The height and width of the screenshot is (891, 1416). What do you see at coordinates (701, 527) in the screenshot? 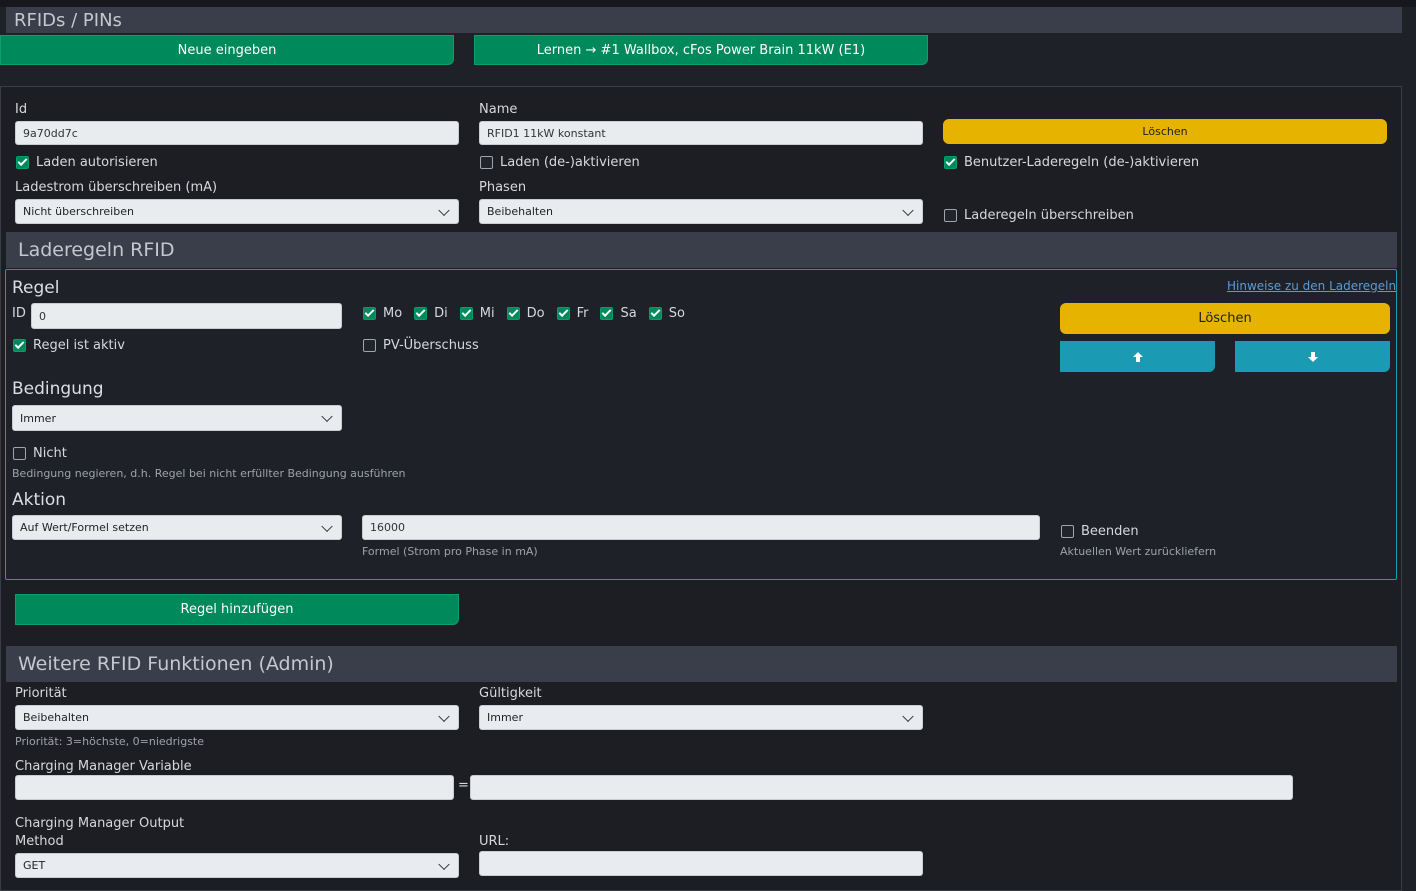
I see `formula-input: 16000` at bounding box center [701, 527].